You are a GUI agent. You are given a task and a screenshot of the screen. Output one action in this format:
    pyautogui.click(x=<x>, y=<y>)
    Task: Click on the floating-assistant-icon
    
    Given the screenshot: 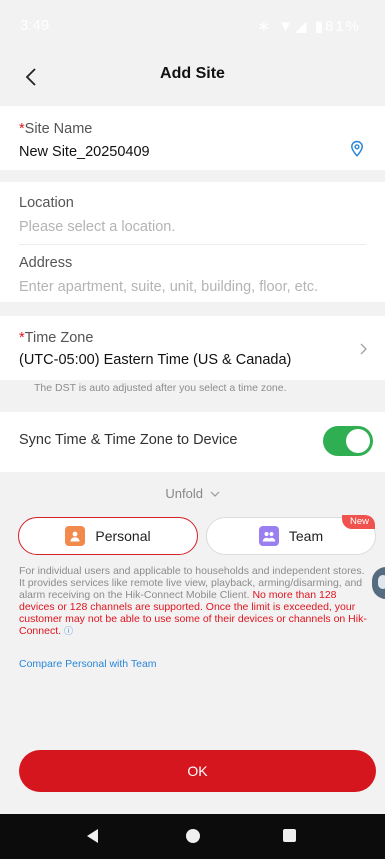 What is the action you would take?
    pyautogui.click(x=378, y=583)
    